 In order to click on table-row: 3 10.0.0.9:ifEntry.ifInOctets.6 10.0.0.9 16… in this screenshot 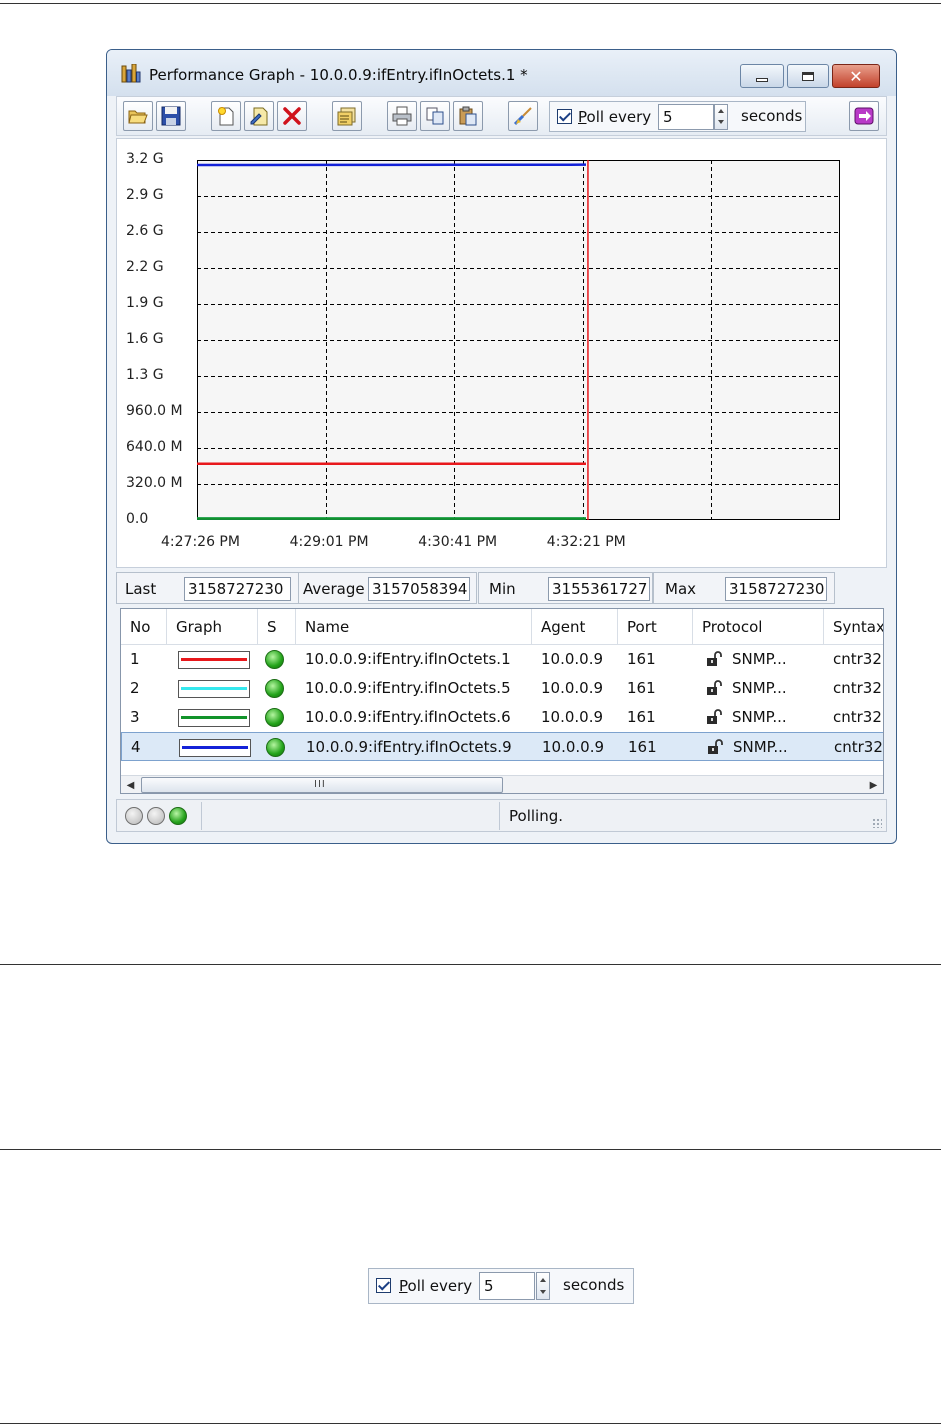, I will do `click(502, 717)`.